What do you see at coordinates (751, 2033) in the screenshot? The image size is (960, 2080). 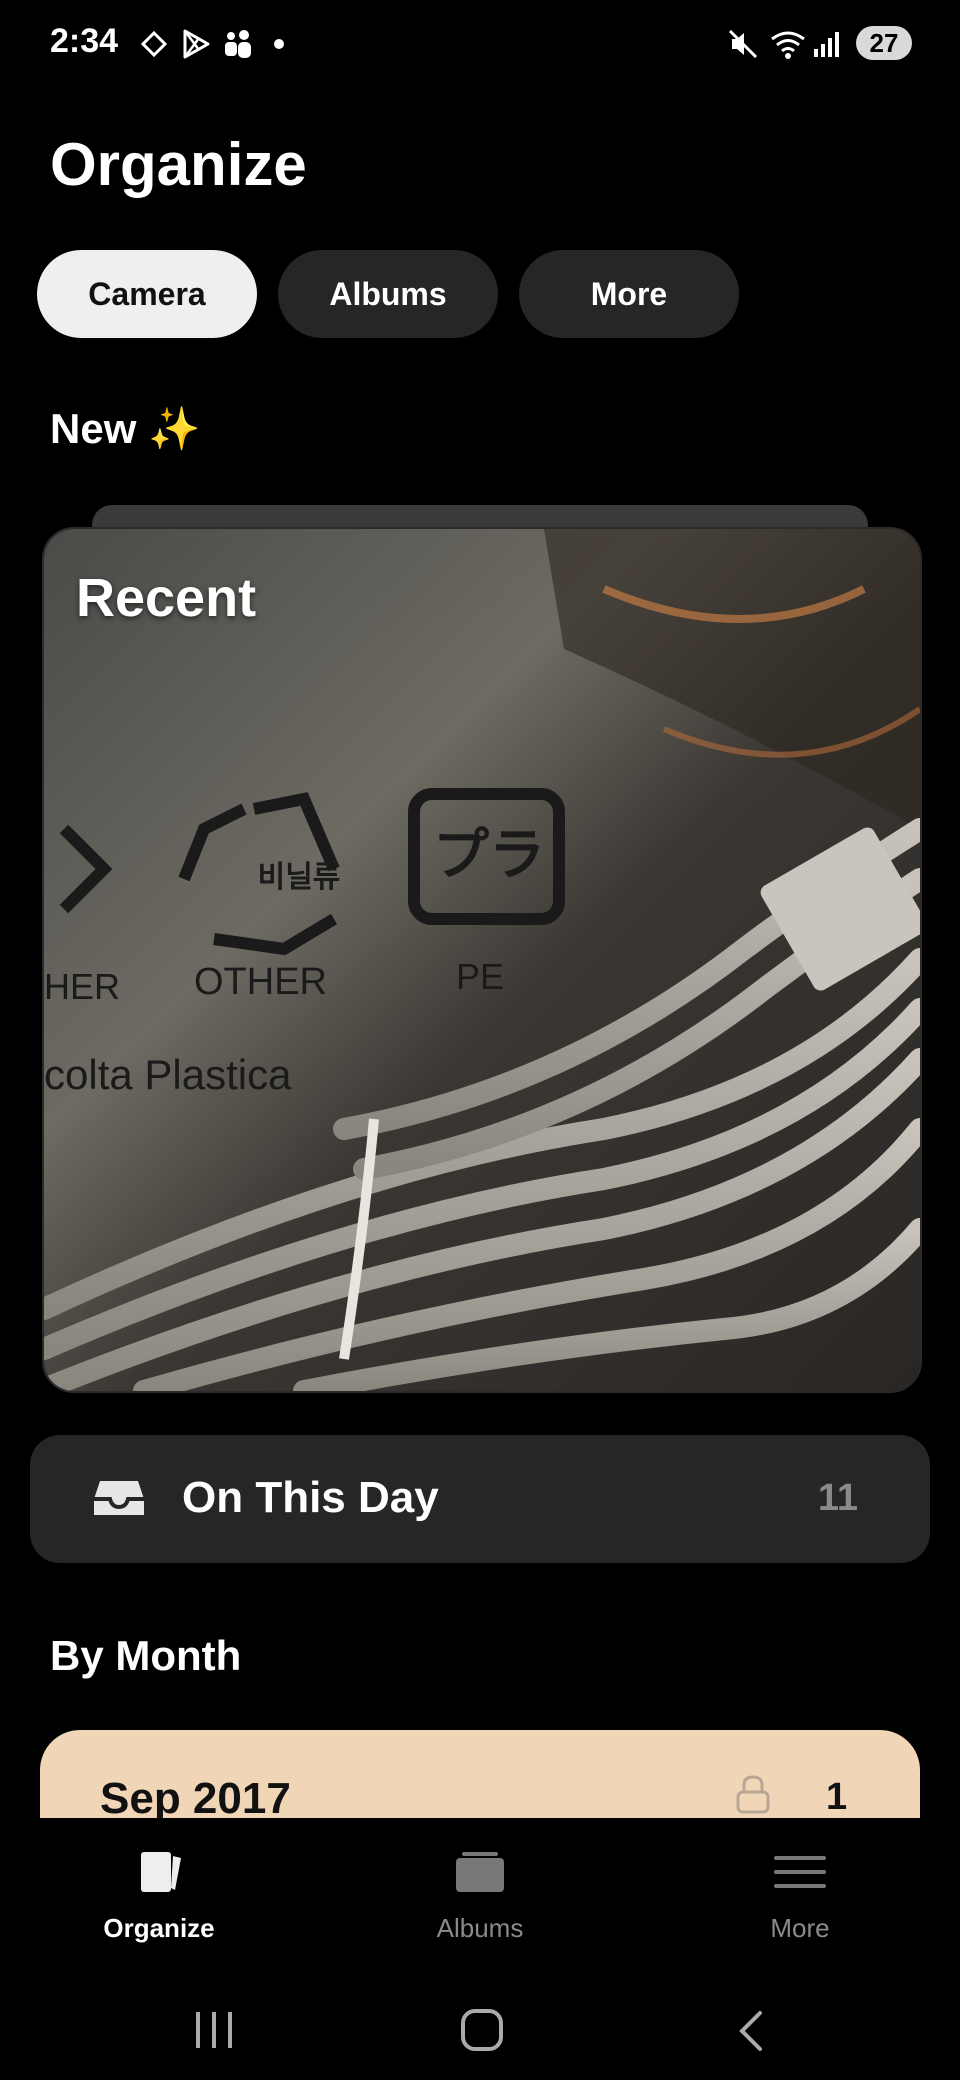 I see `back-button` at bounding box center [751, 2033].